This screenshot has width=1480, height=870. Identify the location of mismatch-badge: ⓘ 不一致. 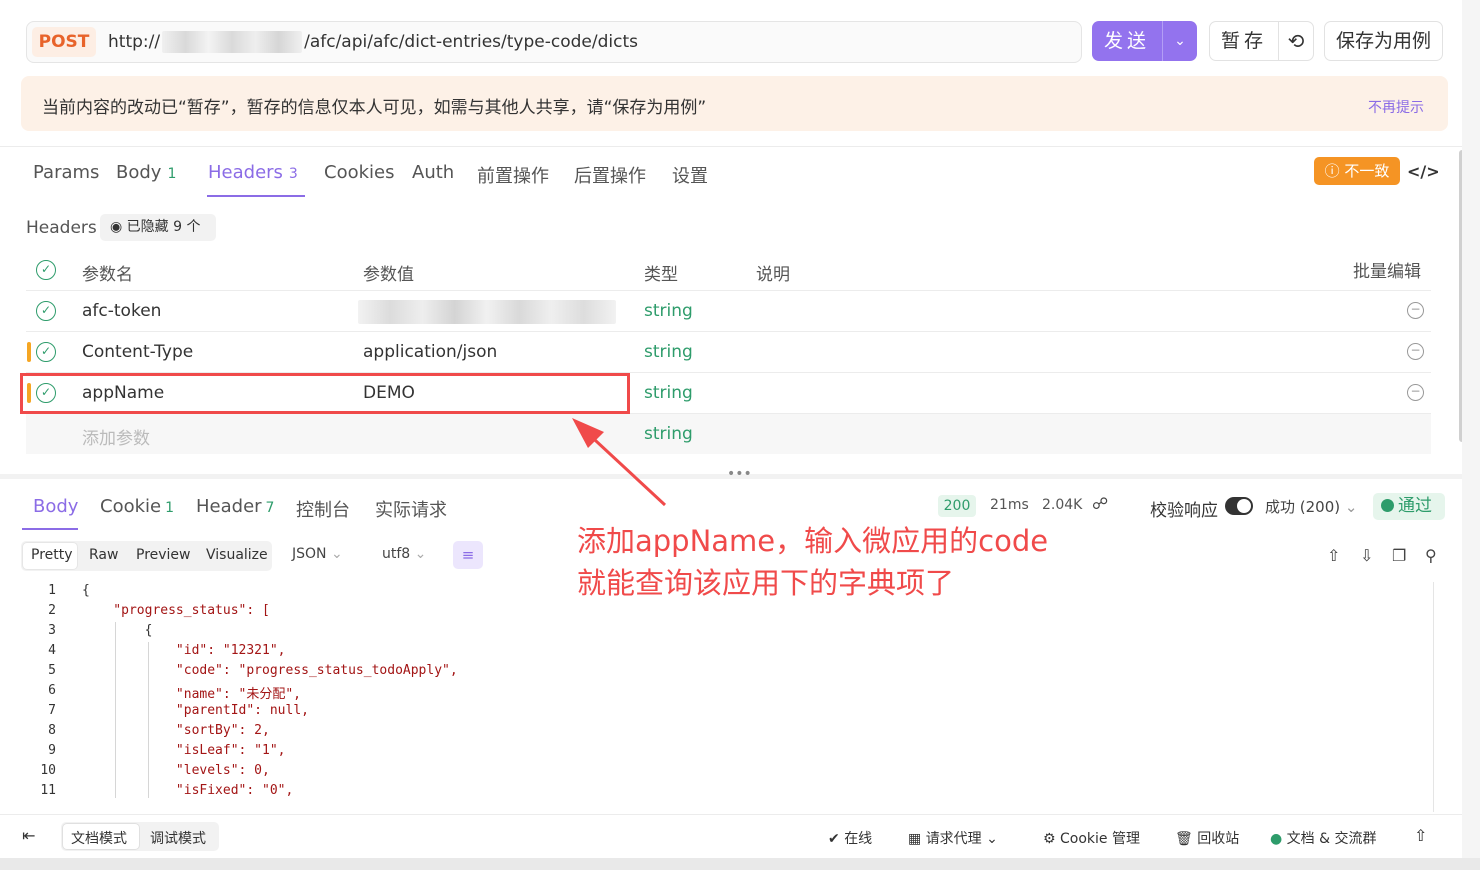
(1357, 171).